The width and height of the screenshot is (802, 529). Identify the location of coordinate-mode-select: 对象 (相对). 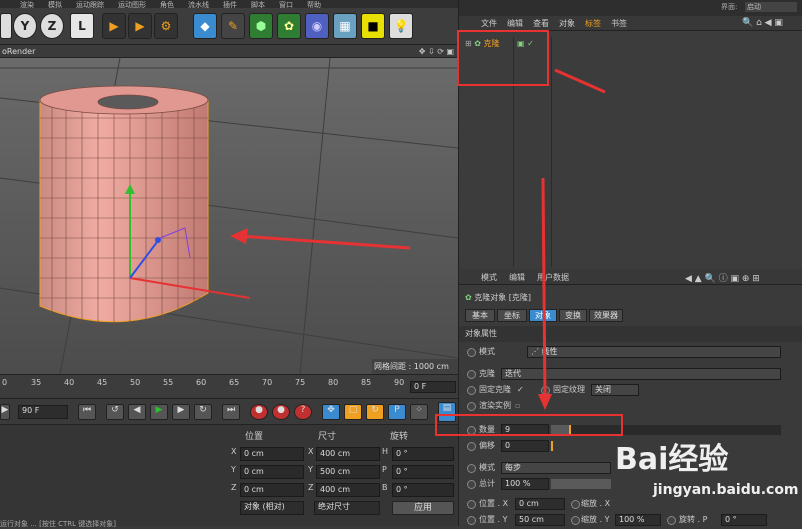
(272, 508).